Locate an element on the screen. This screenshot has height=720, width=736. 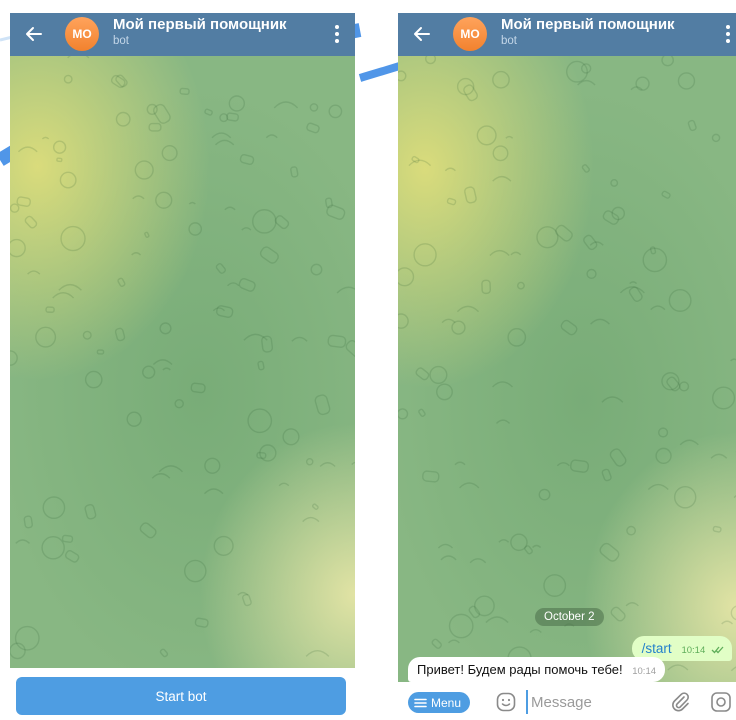
message-text: Привет! Будем рады помочь тебе! is located at coordinates (520, 669).